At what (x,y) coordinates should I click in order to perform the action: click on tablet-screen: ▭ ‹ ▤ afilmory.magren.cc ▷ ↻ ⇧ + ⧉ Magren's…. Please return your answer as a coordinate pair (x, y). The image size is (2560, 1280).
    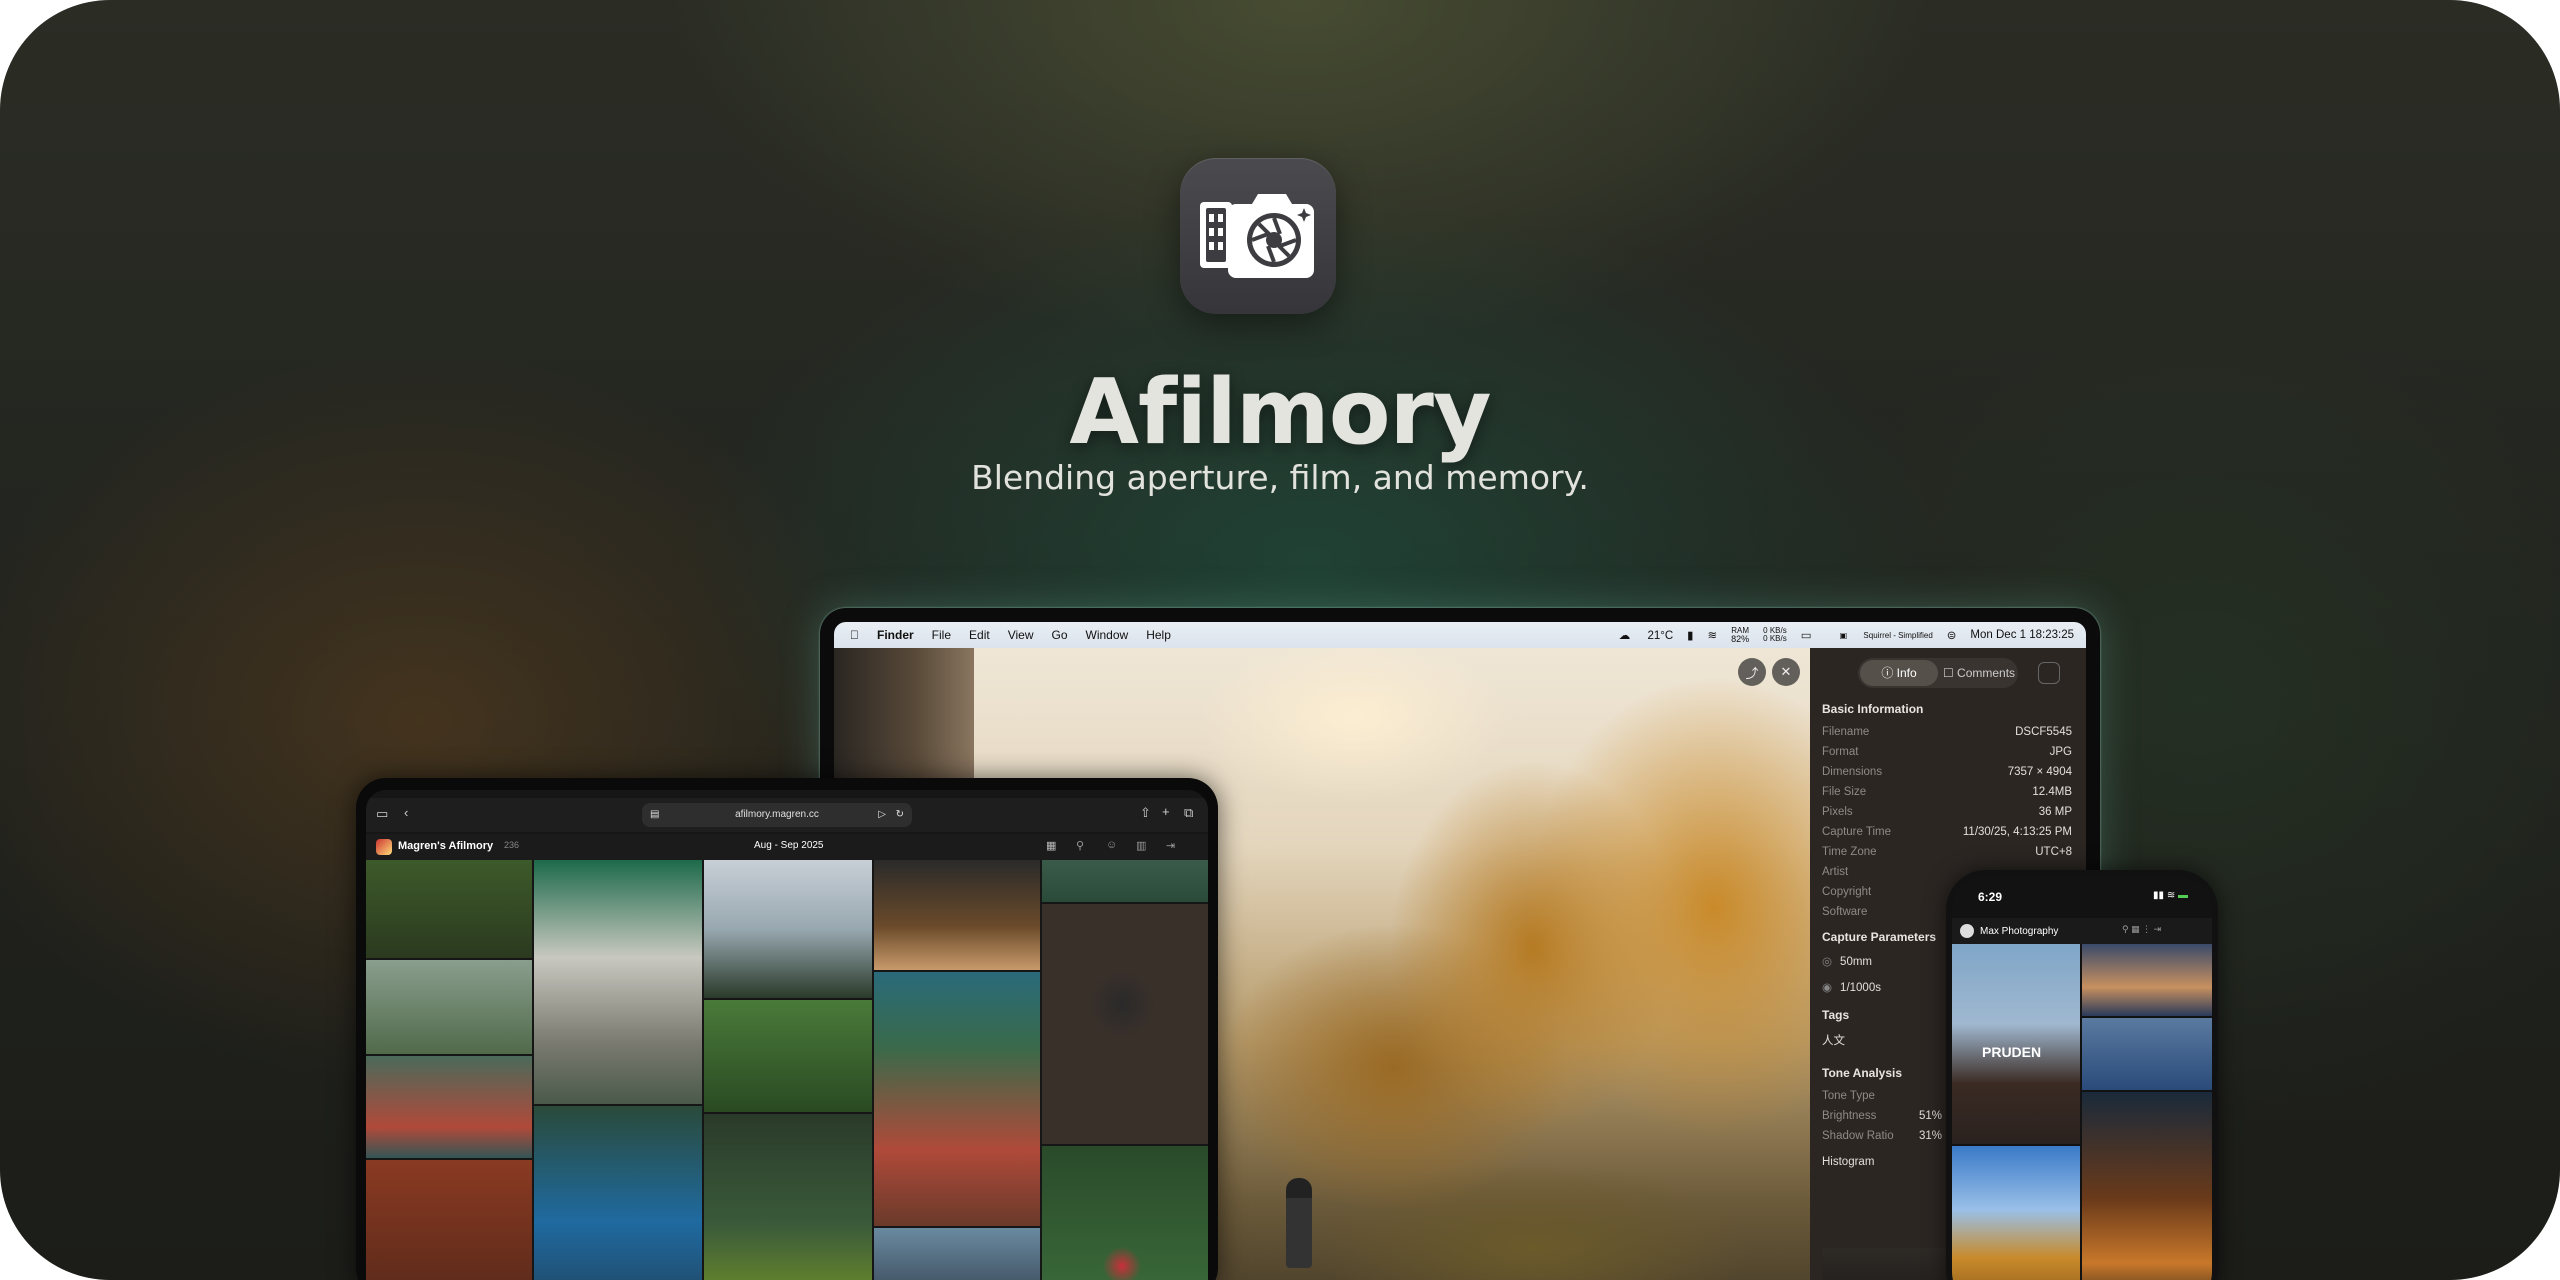
    Looking at the image, I should click on (787, 1035).